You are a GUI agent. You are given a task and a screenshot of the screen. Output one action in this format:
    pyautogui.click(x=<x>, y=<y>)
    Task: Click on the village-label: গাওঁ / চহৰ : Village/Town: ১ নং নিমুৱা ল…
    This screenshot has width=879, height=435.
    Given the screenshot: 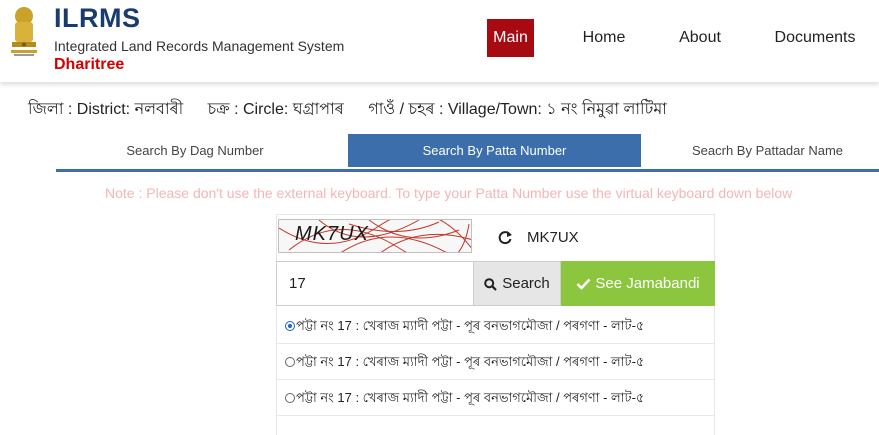 What is the action you would take?
    pyautogui.click(x=517, y=109)
    